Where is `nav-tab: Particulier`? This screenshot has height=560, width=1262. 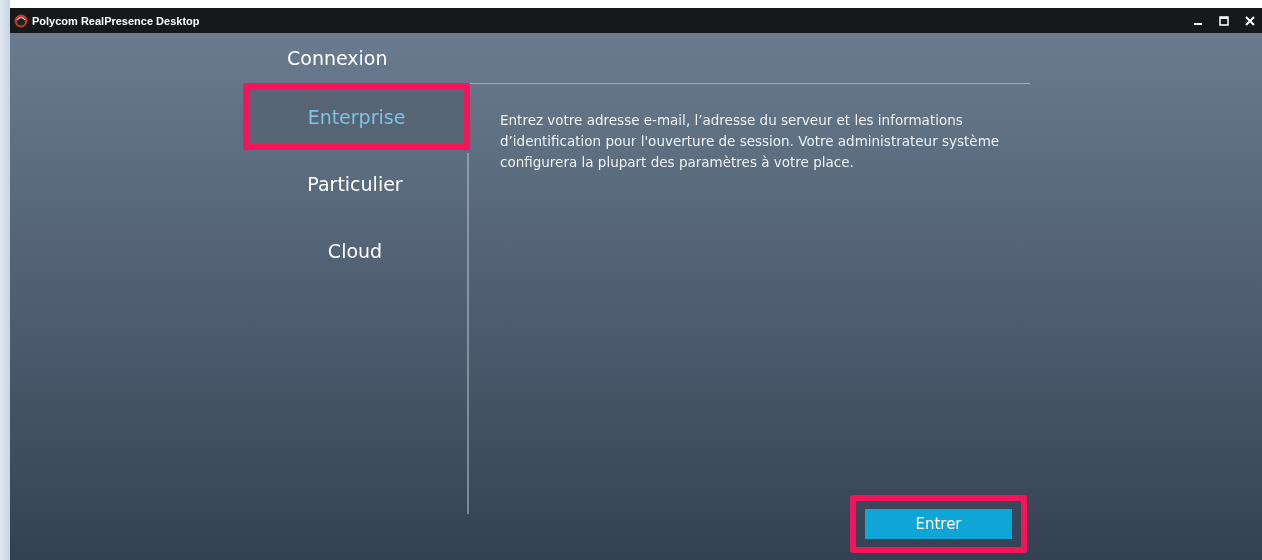 nav-tab: Particulier is located at coordinates (355, 183).